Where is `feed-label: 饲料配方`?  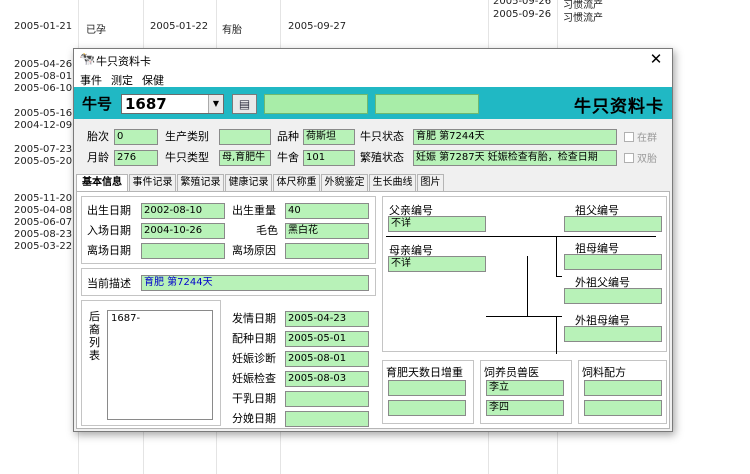 feed-label: 饲料配方 is located at coordinates (604, 372).